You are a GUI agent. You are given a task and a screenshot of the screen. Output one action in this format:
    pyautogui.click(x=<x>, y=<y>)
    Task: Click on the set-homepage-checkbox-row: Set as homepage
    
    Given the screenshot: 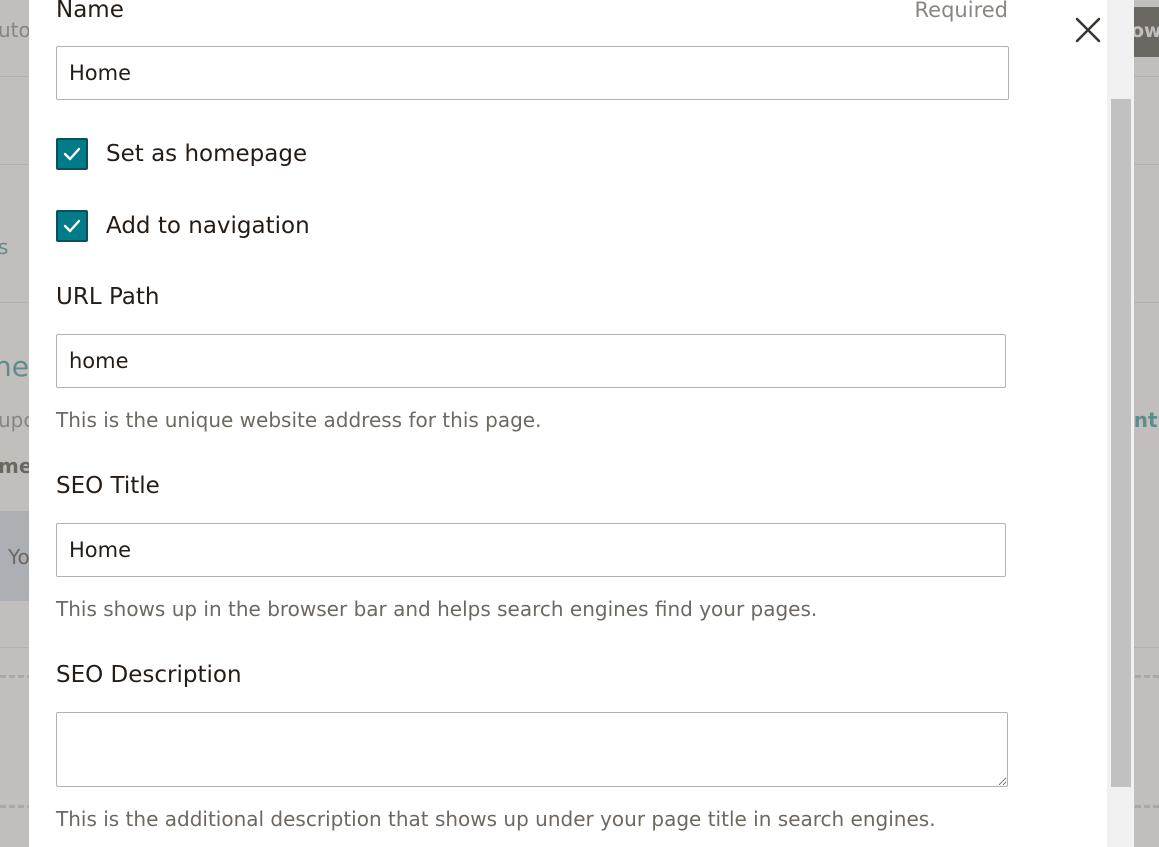 What is the action you would take?
    pyautogui.click(x=181, y=154)
    